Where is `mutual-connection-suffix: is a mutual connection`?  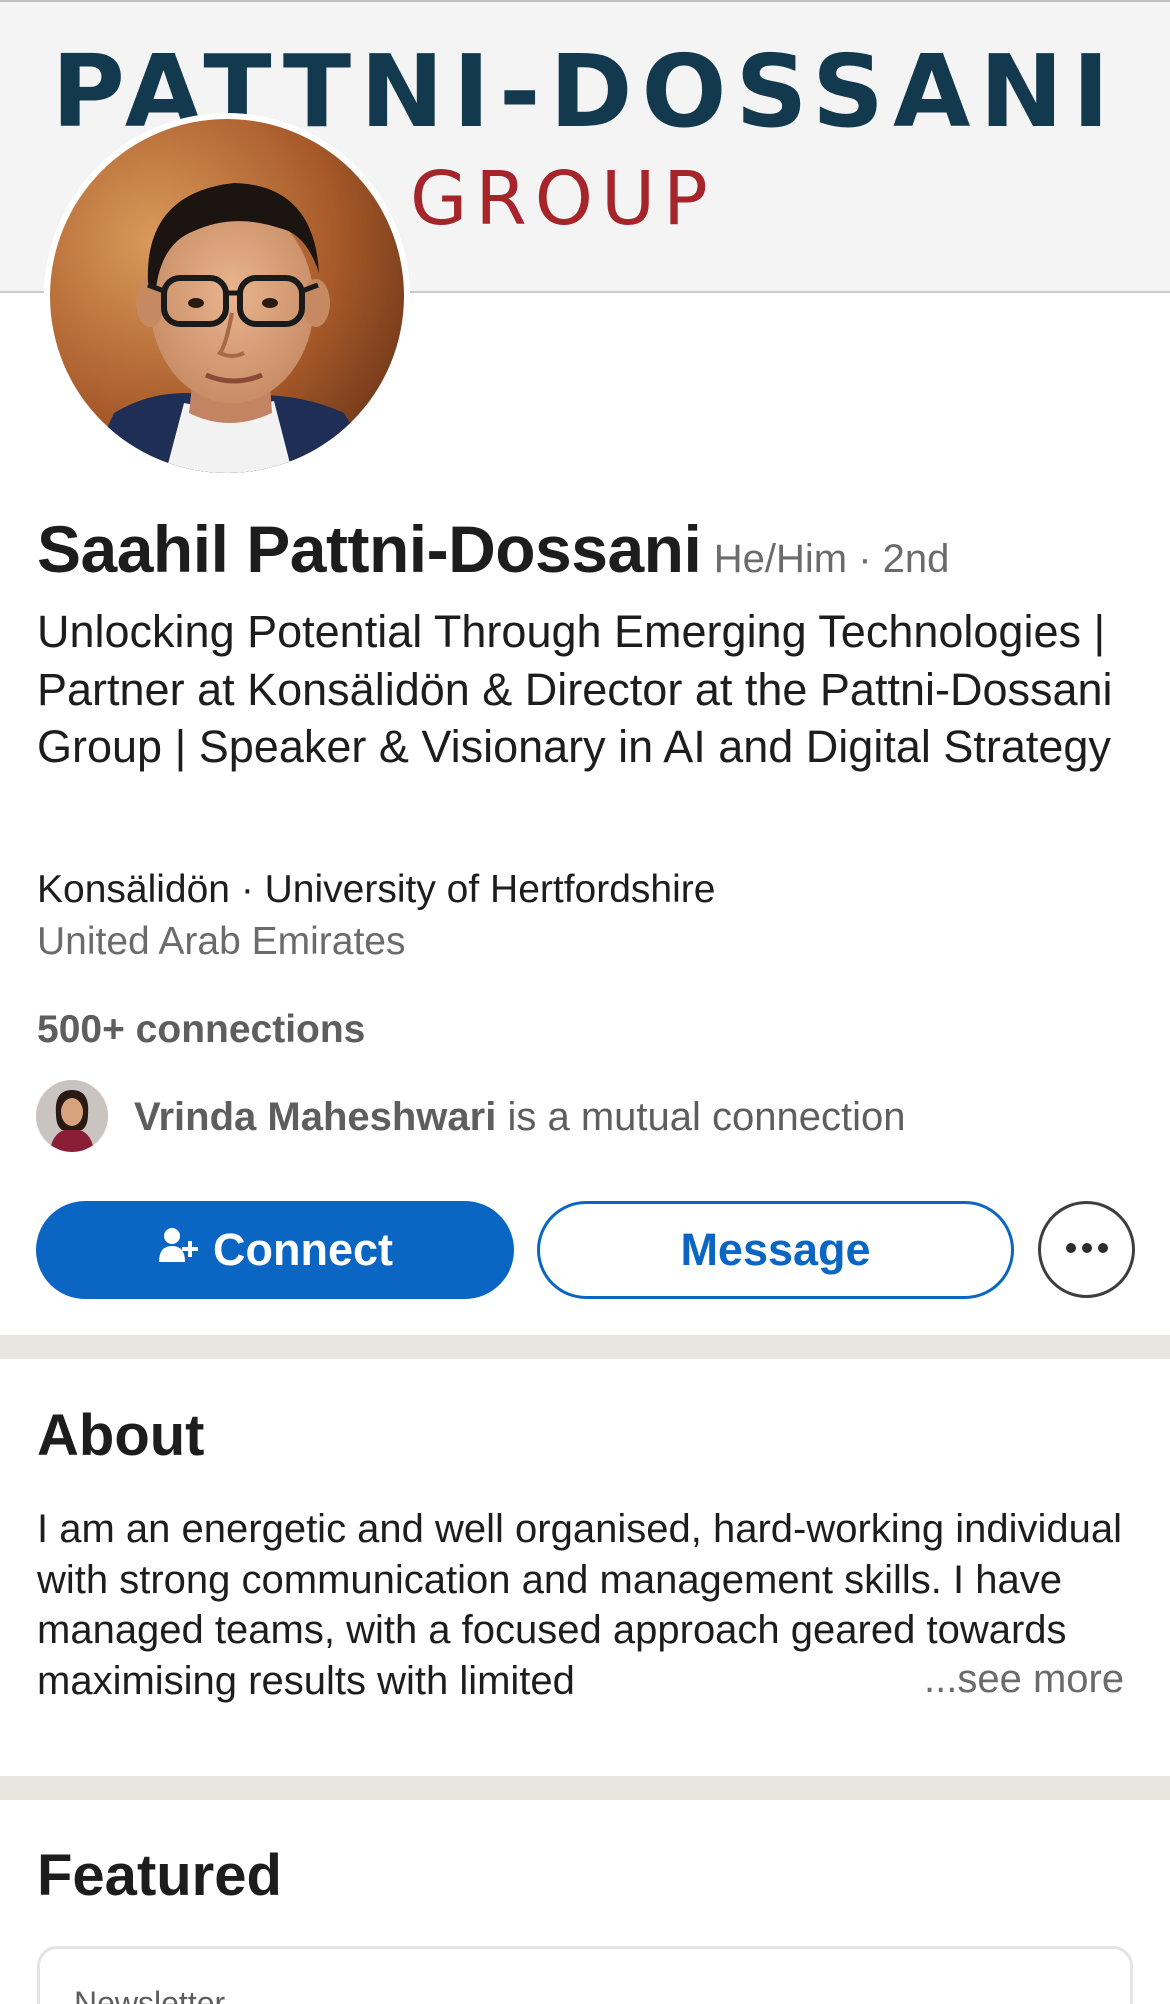
mutual-connection-suffix: is a mutual connection is located at coordinates (701, 1117).